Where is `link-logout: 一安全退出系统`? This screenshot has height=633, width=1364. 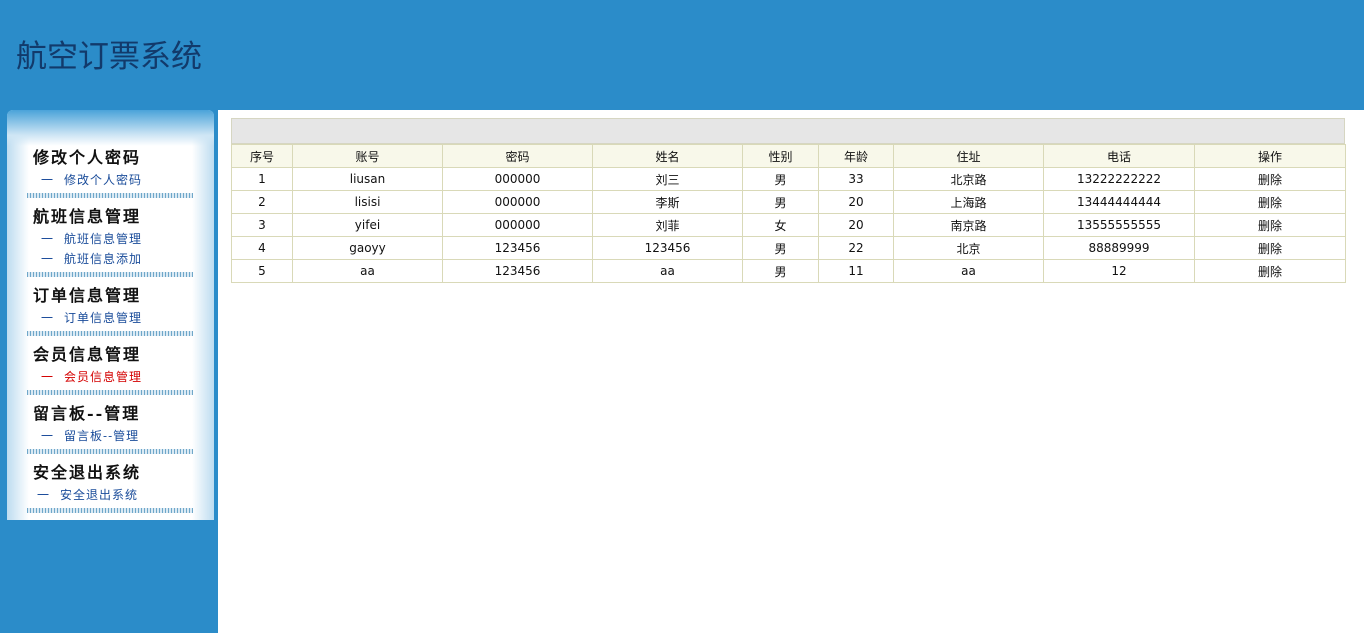 link-logout: 一安全退出系统 is located at coordinates (110, 495).